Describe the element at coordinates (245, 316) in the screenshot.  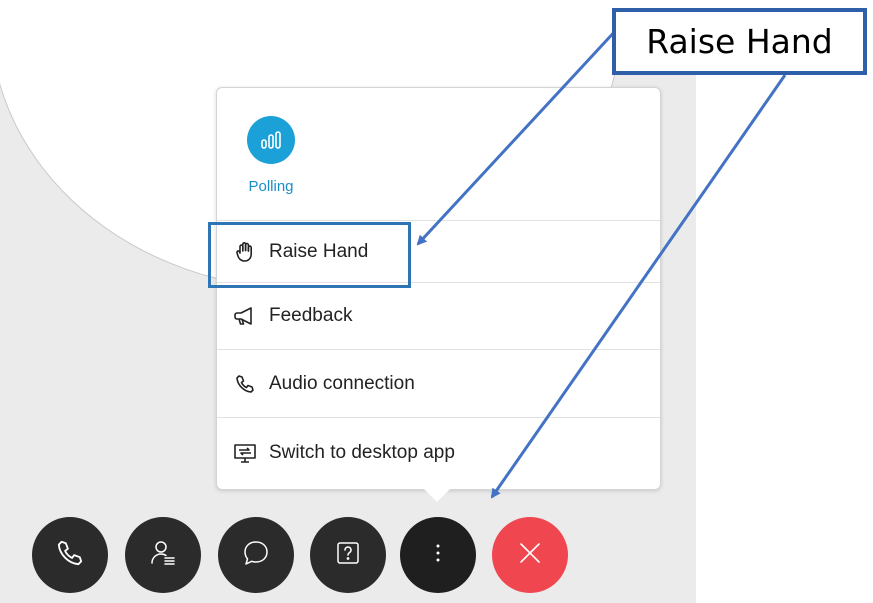
I see `megaphone-icon` at that location.